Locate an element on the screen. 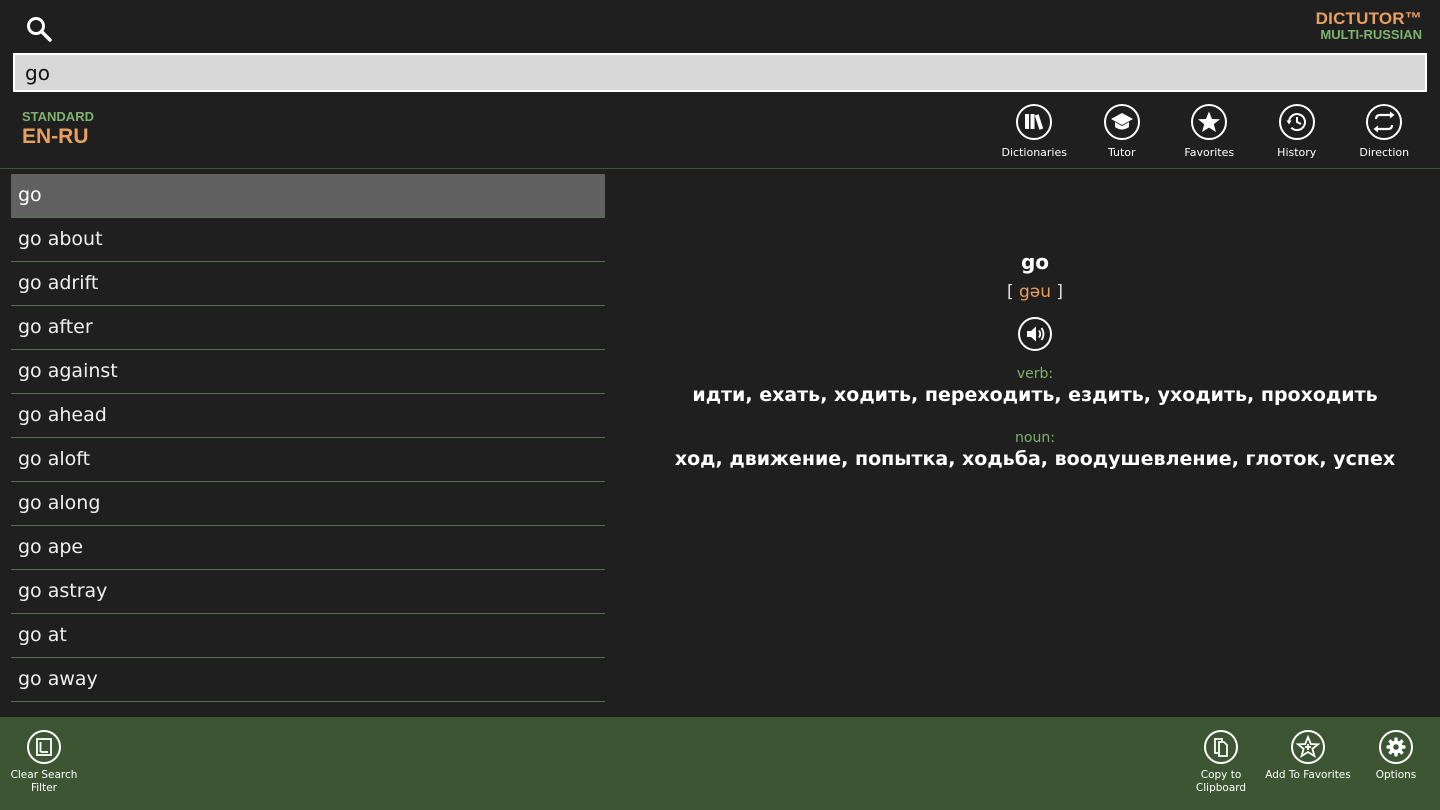  list-item: go after is located at coordinates (308, 328).